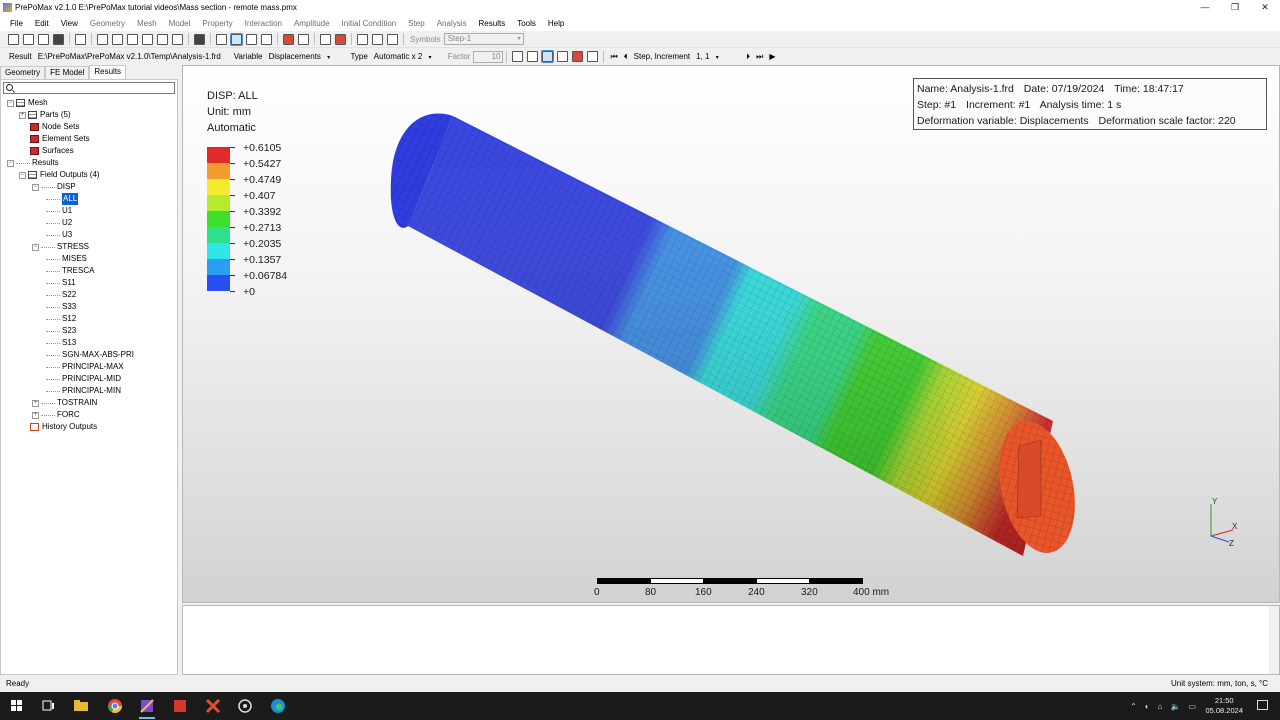 This screenshot has width=1280, height=720. I want to click on close-button: ✕, so click(1265, 7).